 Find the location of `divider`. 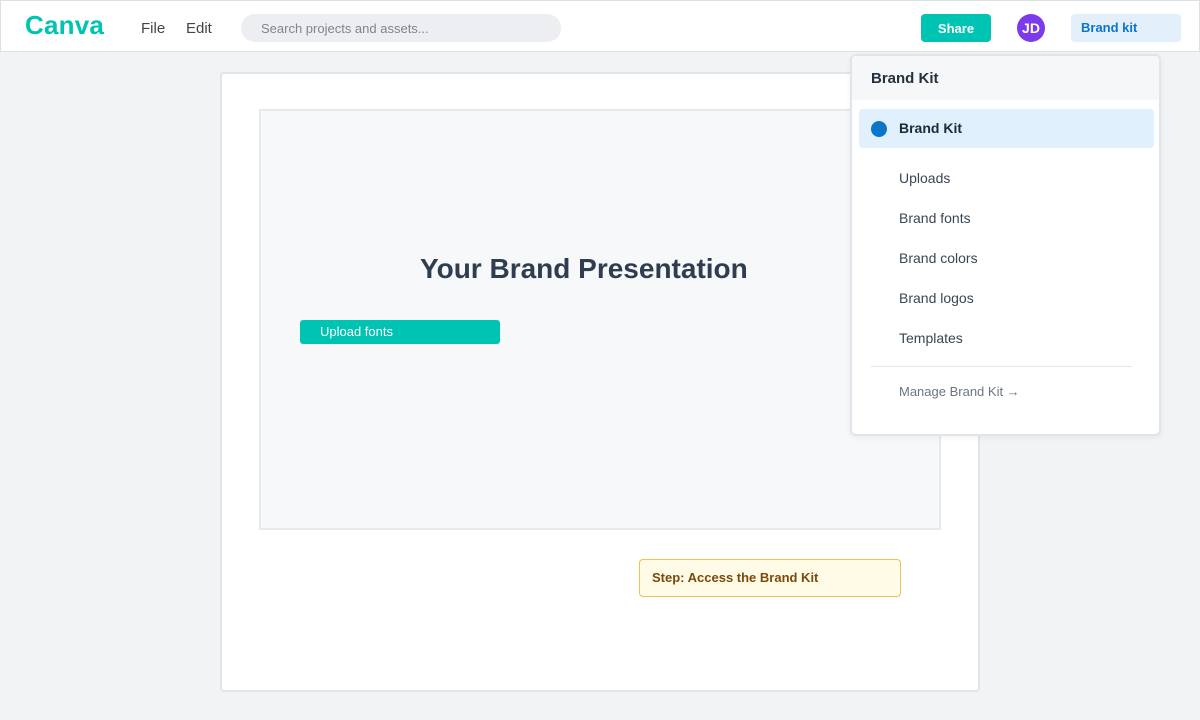

divider is located at coordinates (1001, 366).